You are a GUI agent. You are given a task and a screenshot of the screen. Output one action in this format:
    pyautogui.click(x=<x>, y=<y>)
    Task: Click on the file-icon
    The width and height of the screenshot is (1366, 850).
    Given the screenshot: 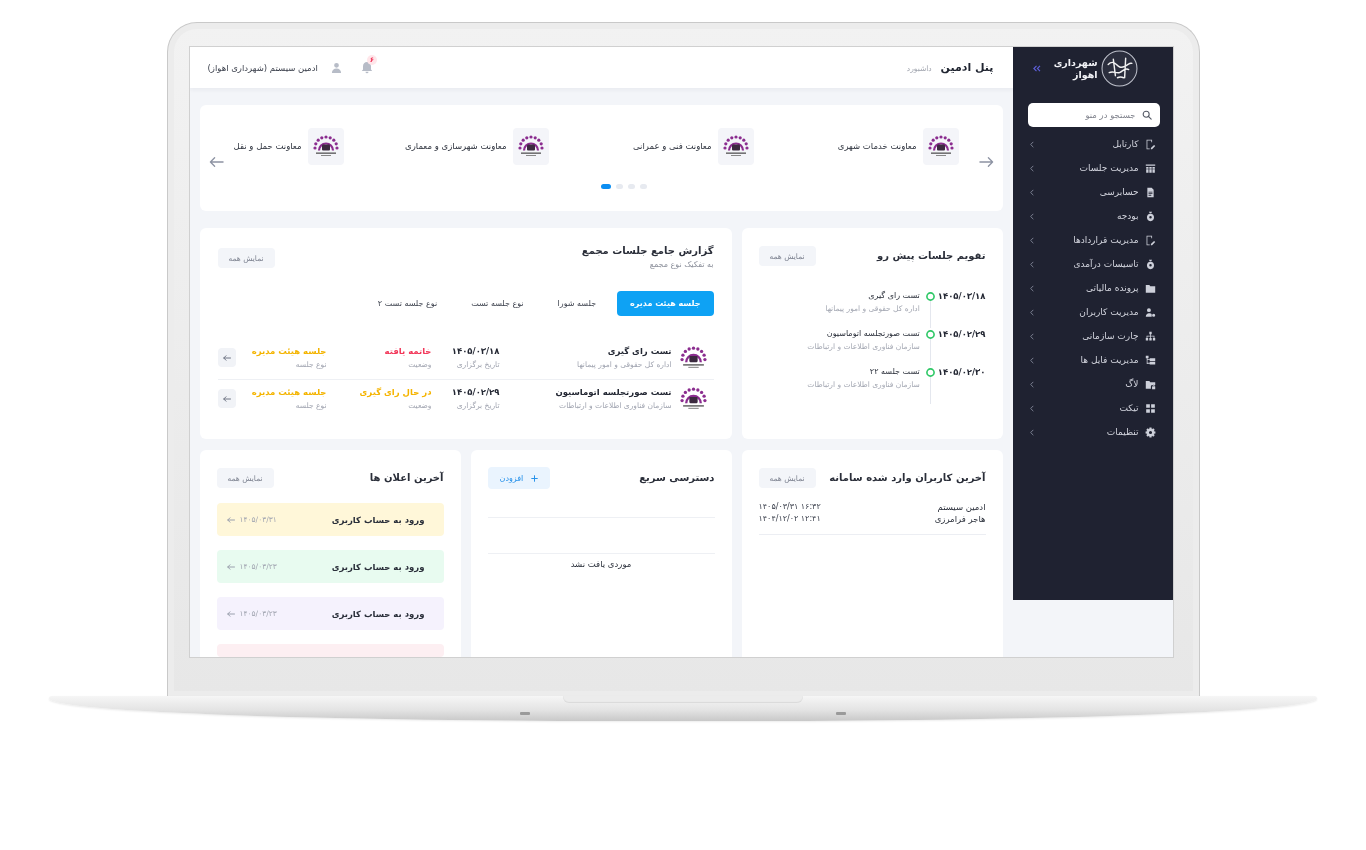 What is the action you would take?
    pyautogui.click(x=1150, y=192)
    